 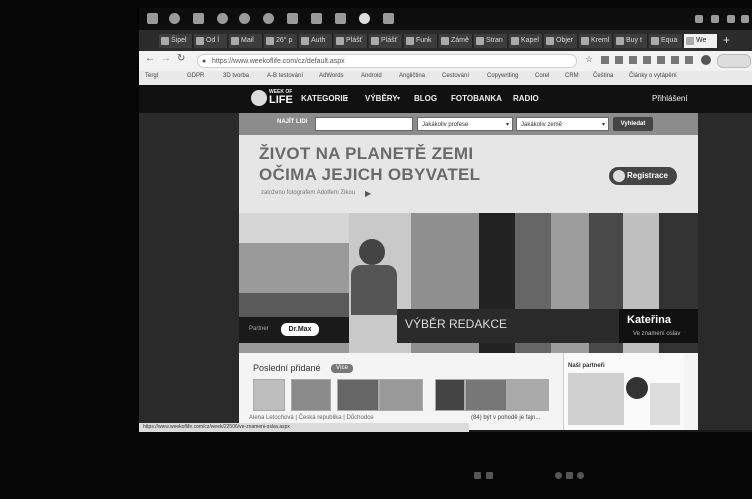 What do you see at coordinates (603, 76) in the screenshot?
I see `bookmark: Čeština` at bounding box center [603, 76].